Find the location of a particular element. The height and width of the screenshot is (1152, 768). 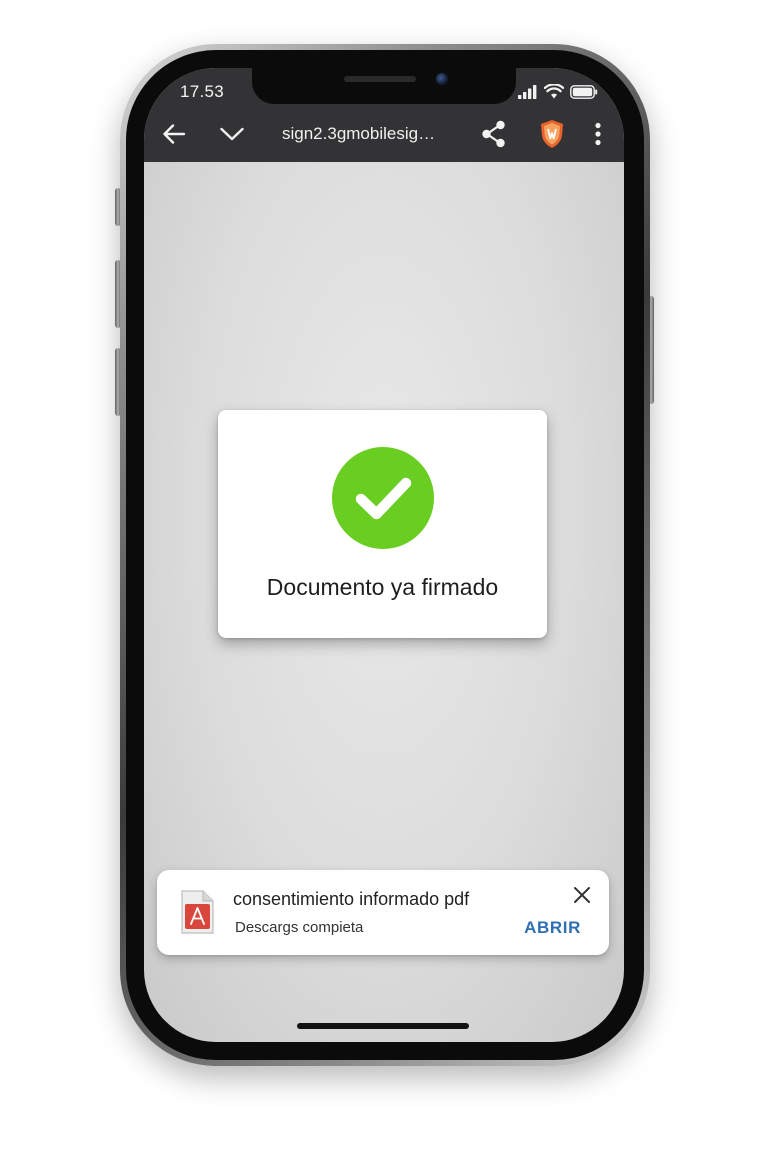

earpiece-speaker is located at coordinates (380, 79).